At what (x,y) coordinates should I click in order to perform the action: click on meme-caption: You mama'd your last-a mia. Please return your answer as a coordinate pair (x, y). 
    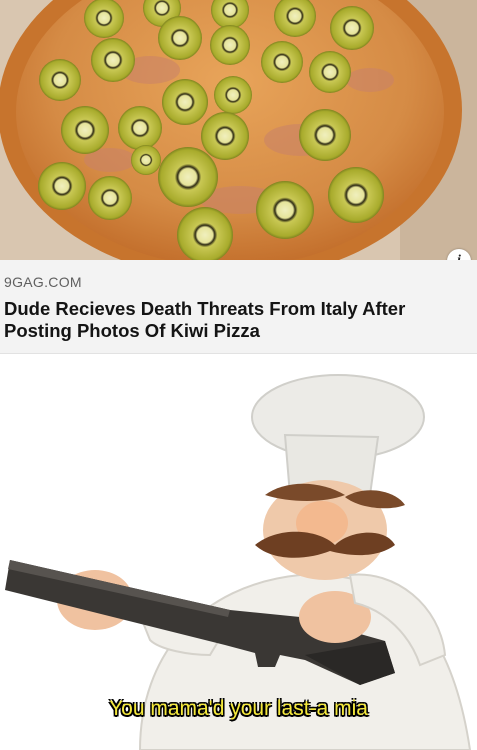
    Looking at the image, I should click on (238, 708).